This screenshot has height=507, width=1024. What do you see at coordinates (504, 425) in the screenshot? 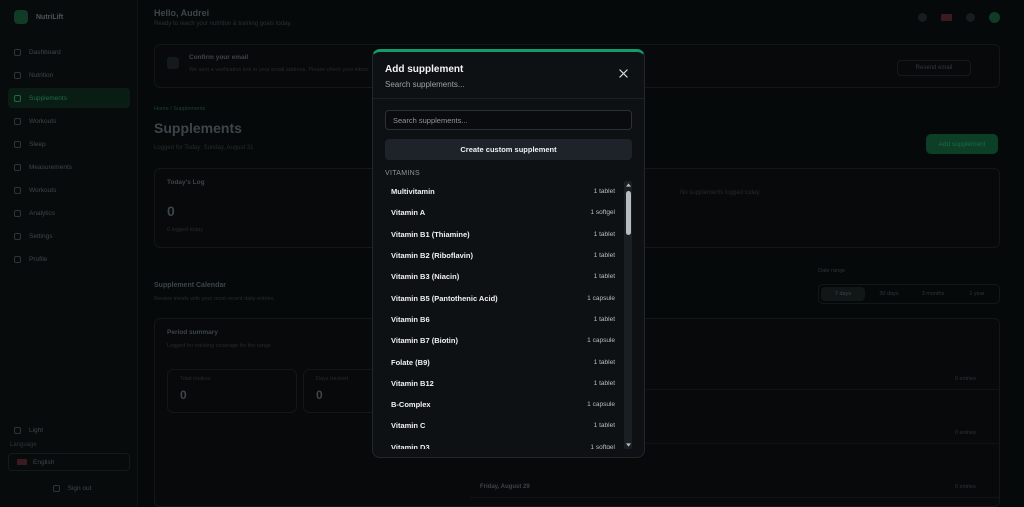
I see `supplement-item: Vitamin C 1 tablet` at bounding box center [504, 425].